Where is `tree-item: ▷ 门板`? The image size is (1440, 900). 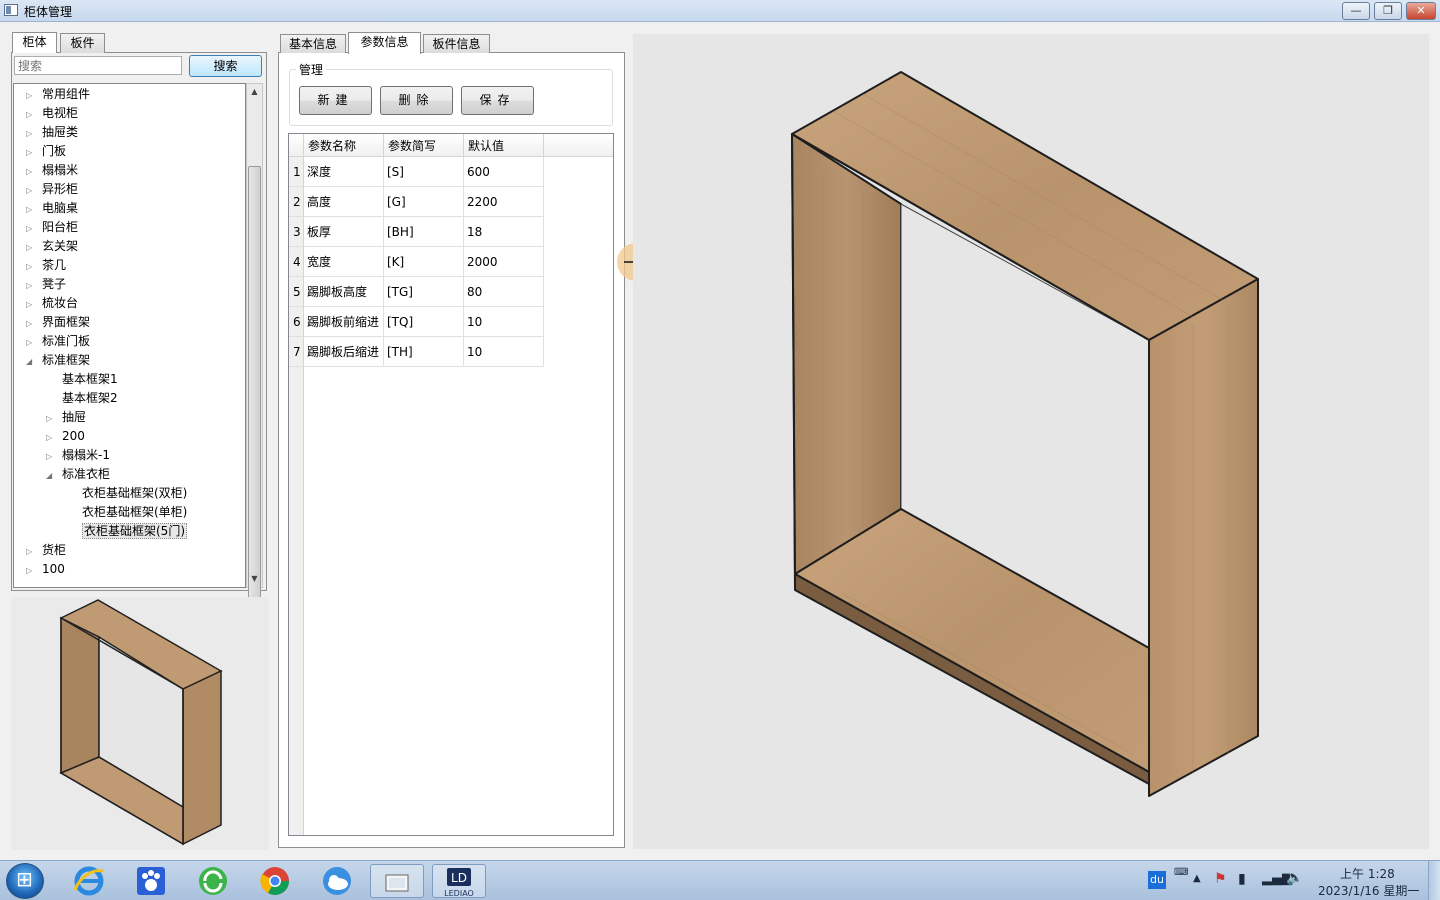 tree-item: ▷ 门板 is located at coordinates (46, 151).